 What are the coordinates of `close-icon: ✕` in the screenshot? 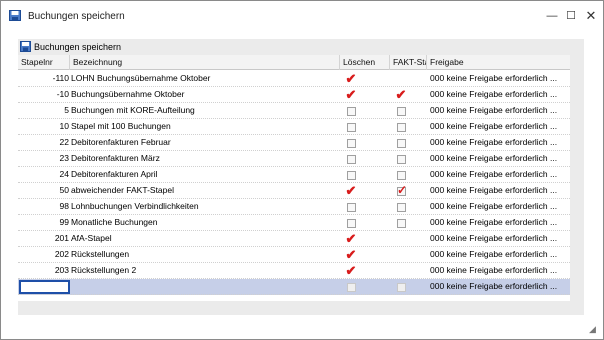 It's located at (591, 16).